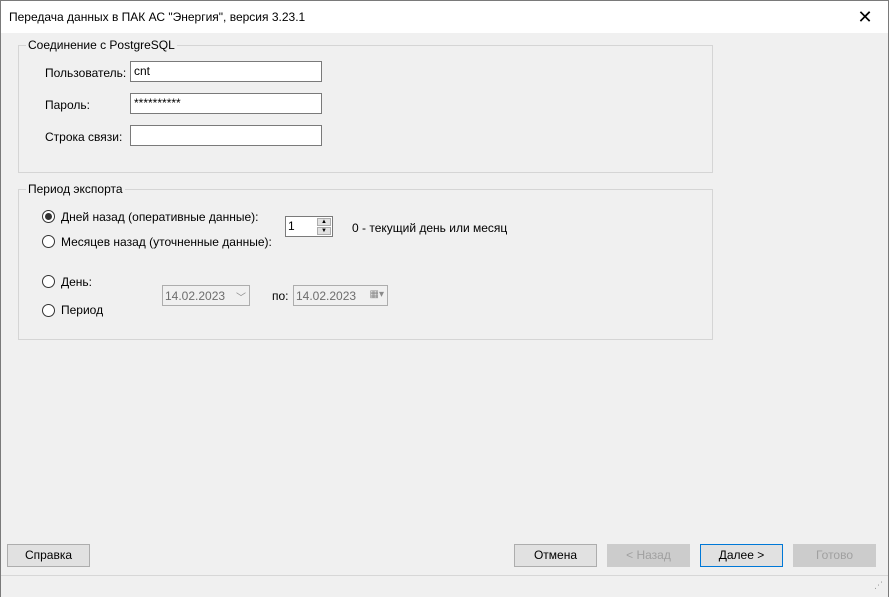 This screenshot has width=889, height=597. Describe the element at coordinates (241, 298) in the screenshot. I see `chevron-down-icon: ﹀` at that location.